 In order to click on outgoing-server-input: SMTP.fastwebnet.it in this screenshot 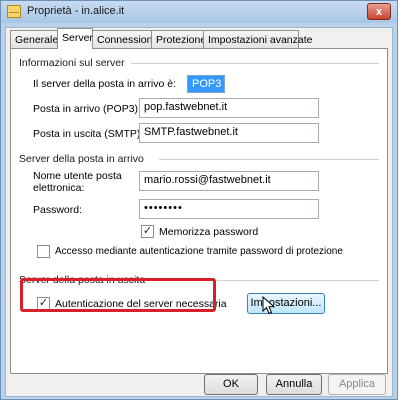, I will do `click(229, 133)`.